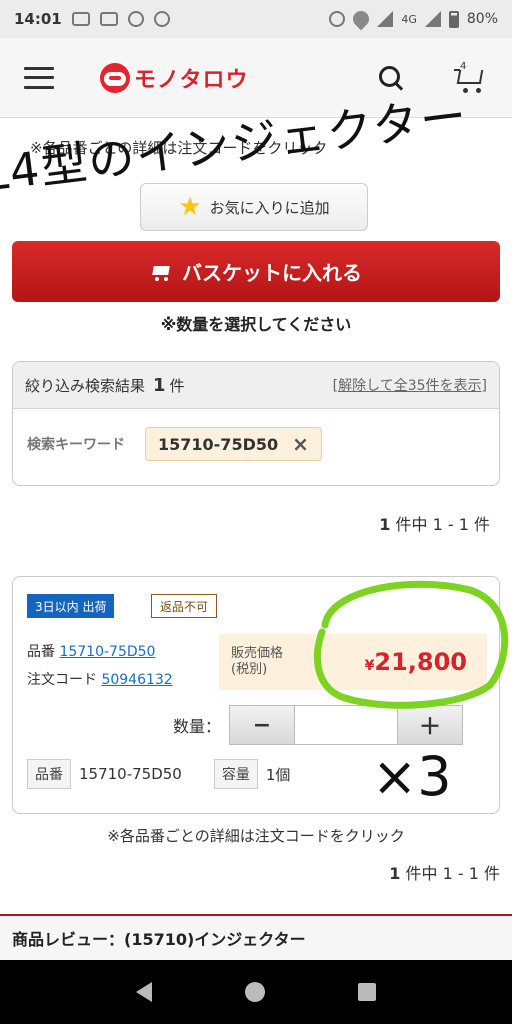  I want to click on search-icon, so click(391, 78).